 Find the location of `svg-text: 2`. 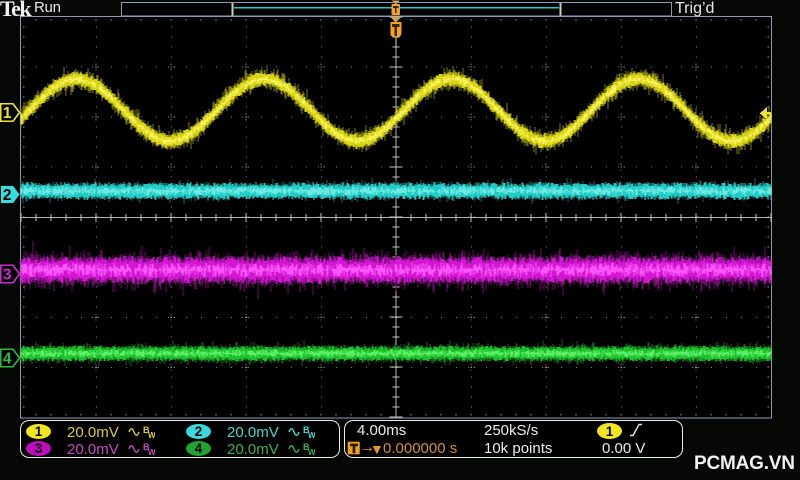

svg-text: 2 is located at coordinates (7, 195).